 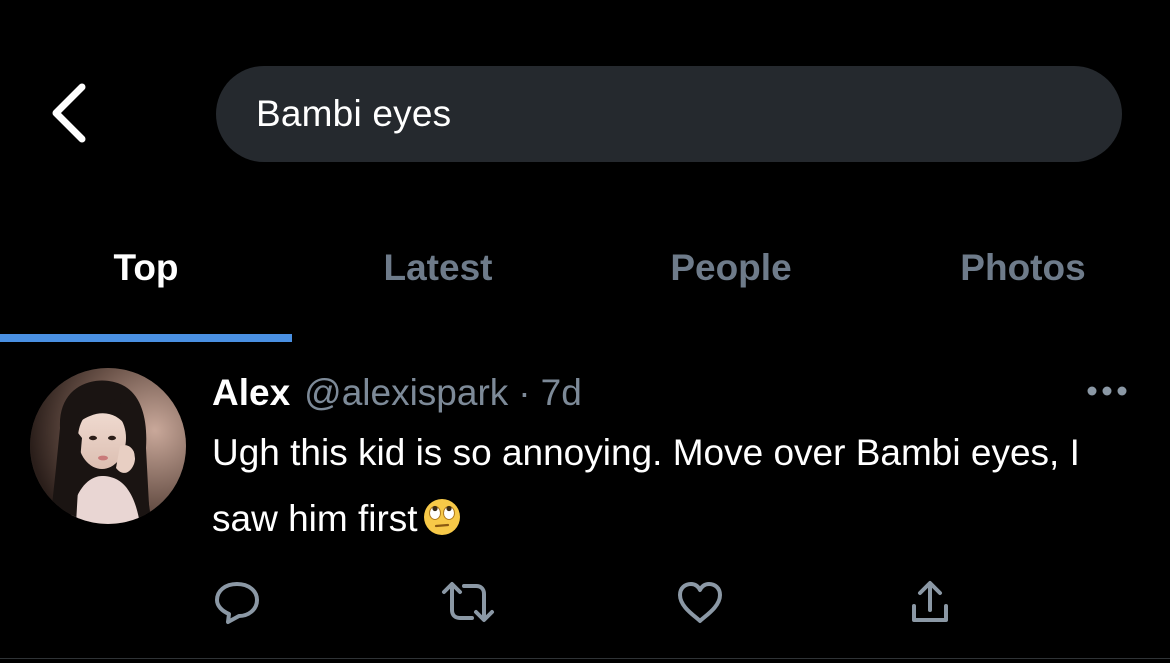 I want to click on reply-bubble-icon, so click(x=237, y=604).